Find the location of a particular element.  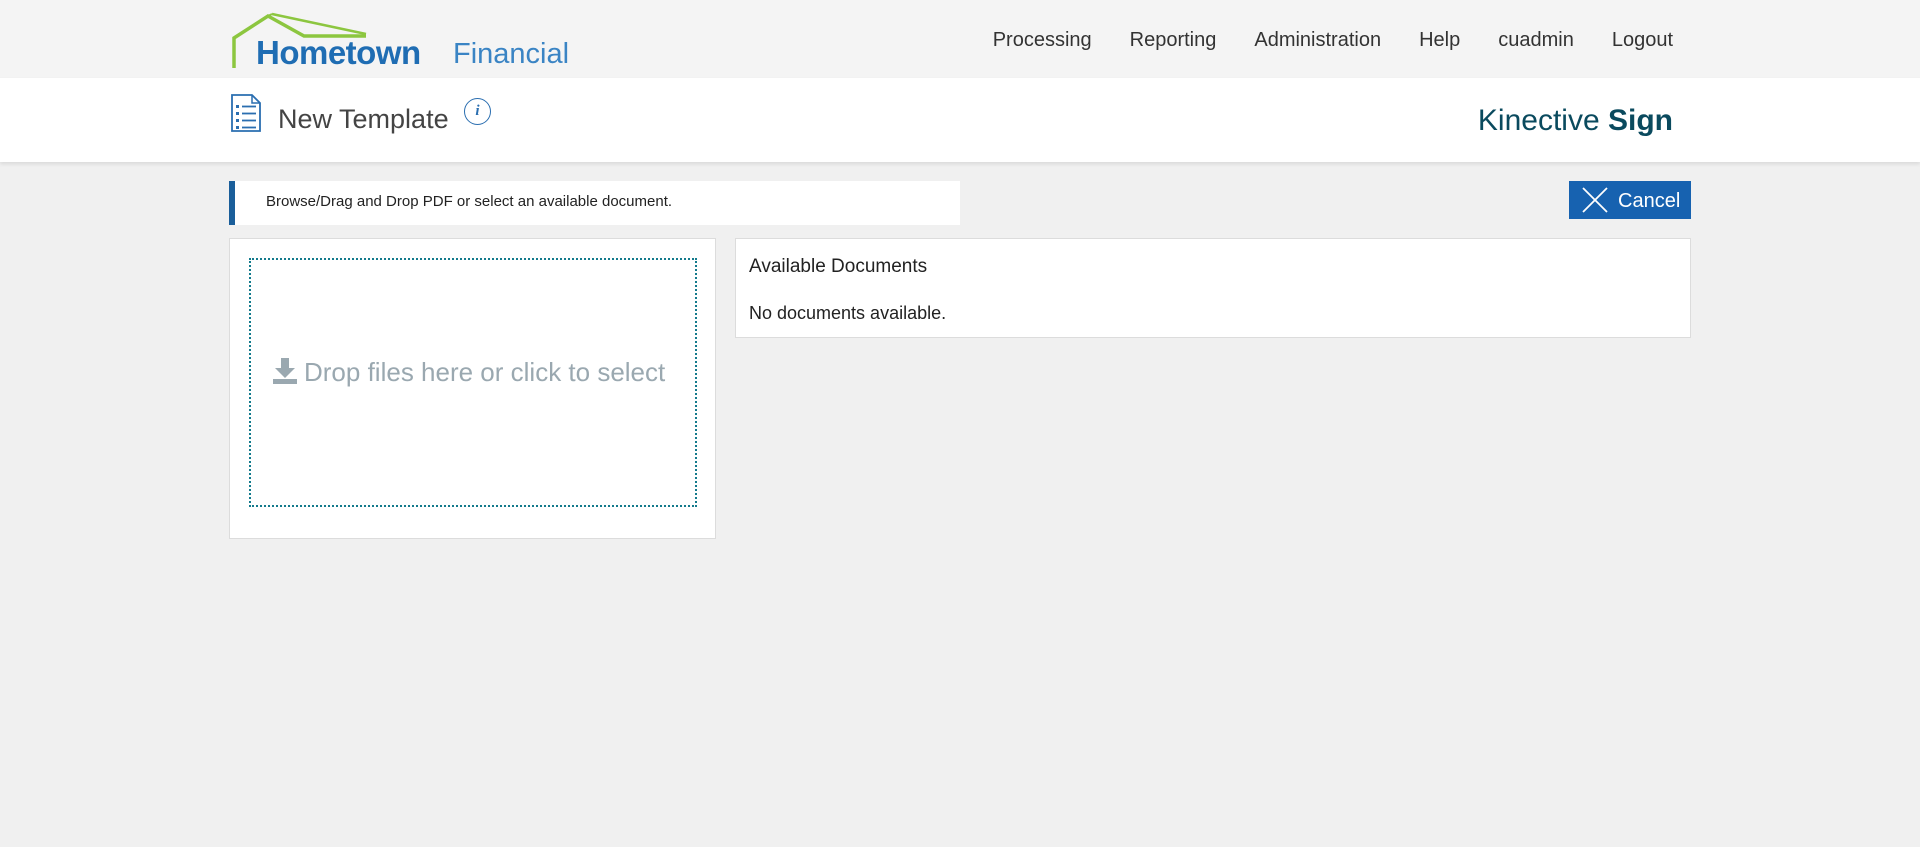

brand-light-text: Kinective is located at coordinates (1538, 120).